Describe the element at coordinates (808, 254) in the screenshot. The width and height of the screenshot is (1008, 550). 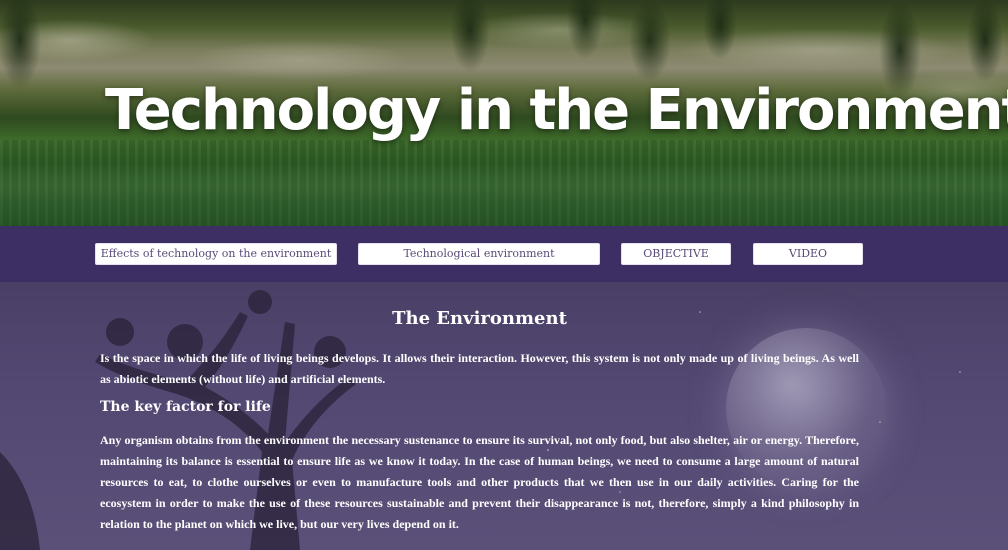
I see `nav-button-video: VIDEO` at that location.